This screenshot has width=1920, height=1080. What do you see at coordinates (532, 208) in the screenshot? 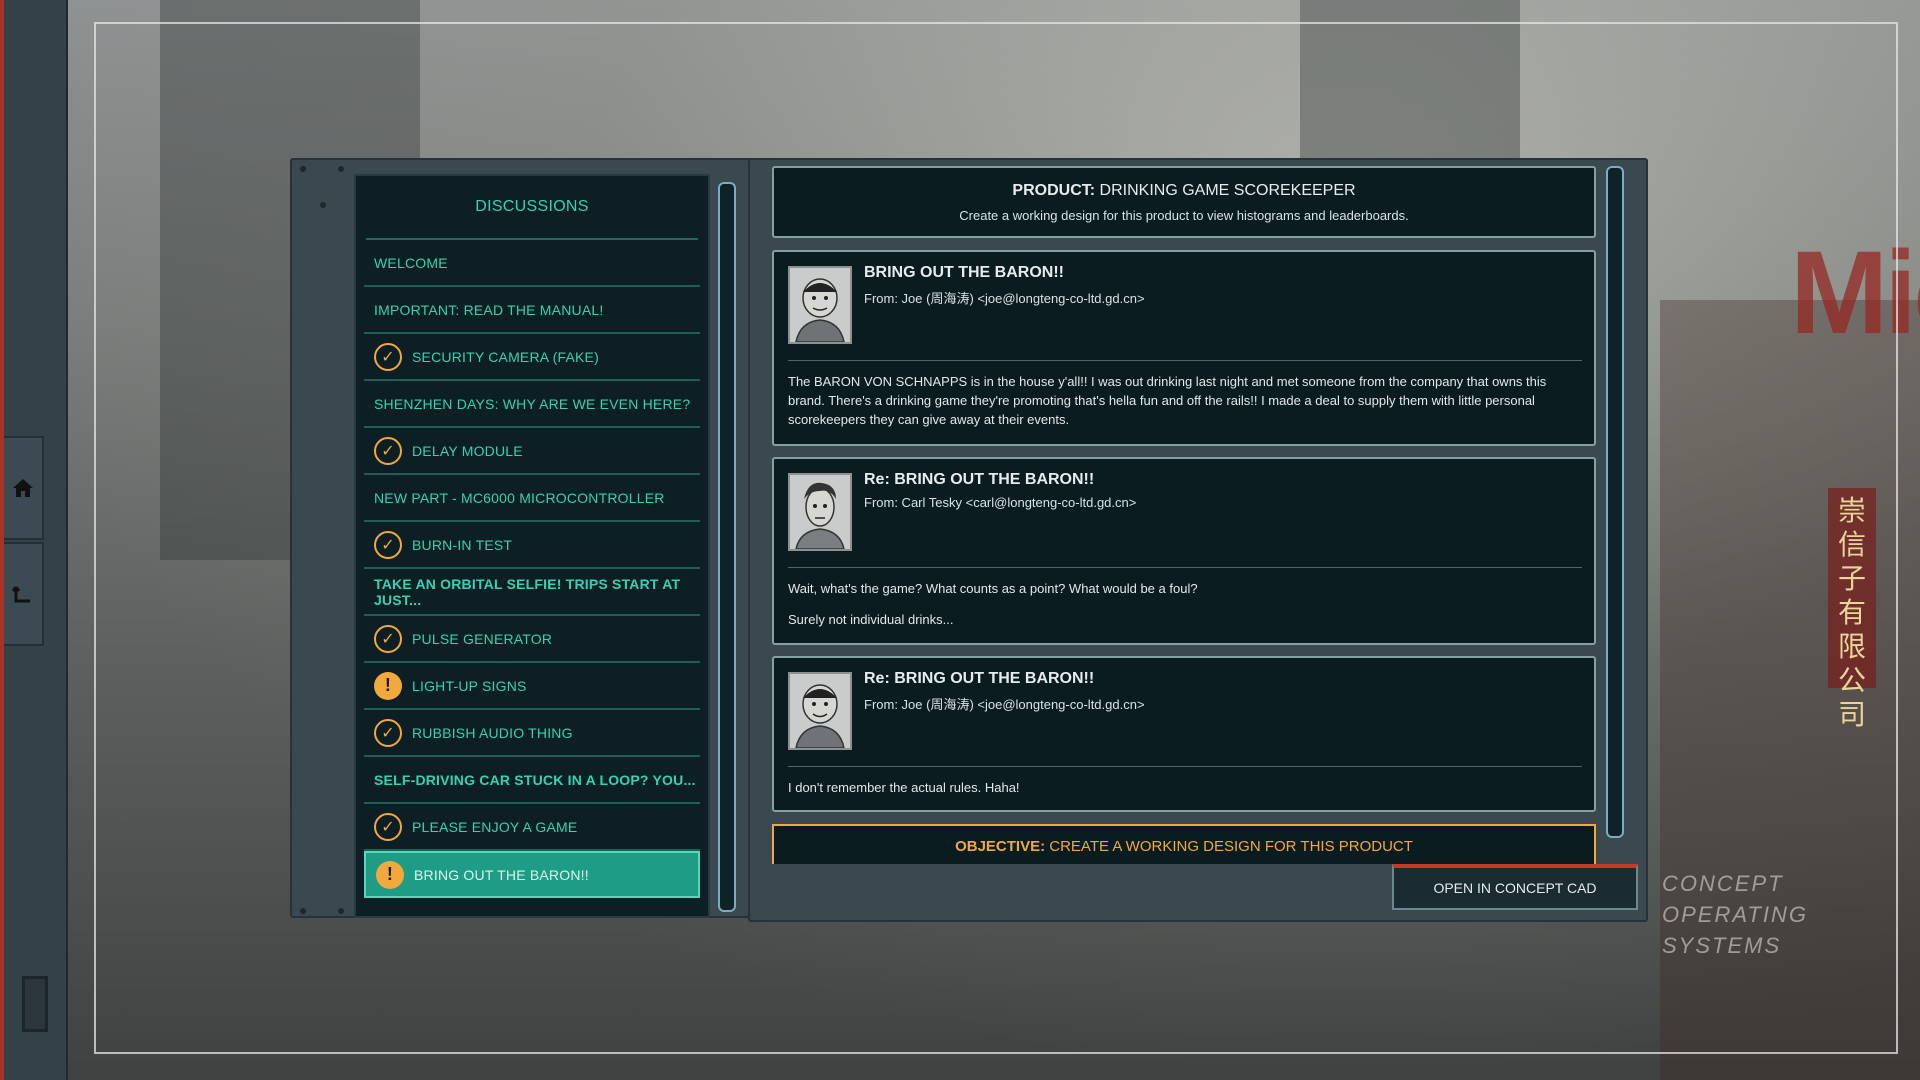
I see `discussions-title: DISCUSSIONS` at bounding box center [532, 208].